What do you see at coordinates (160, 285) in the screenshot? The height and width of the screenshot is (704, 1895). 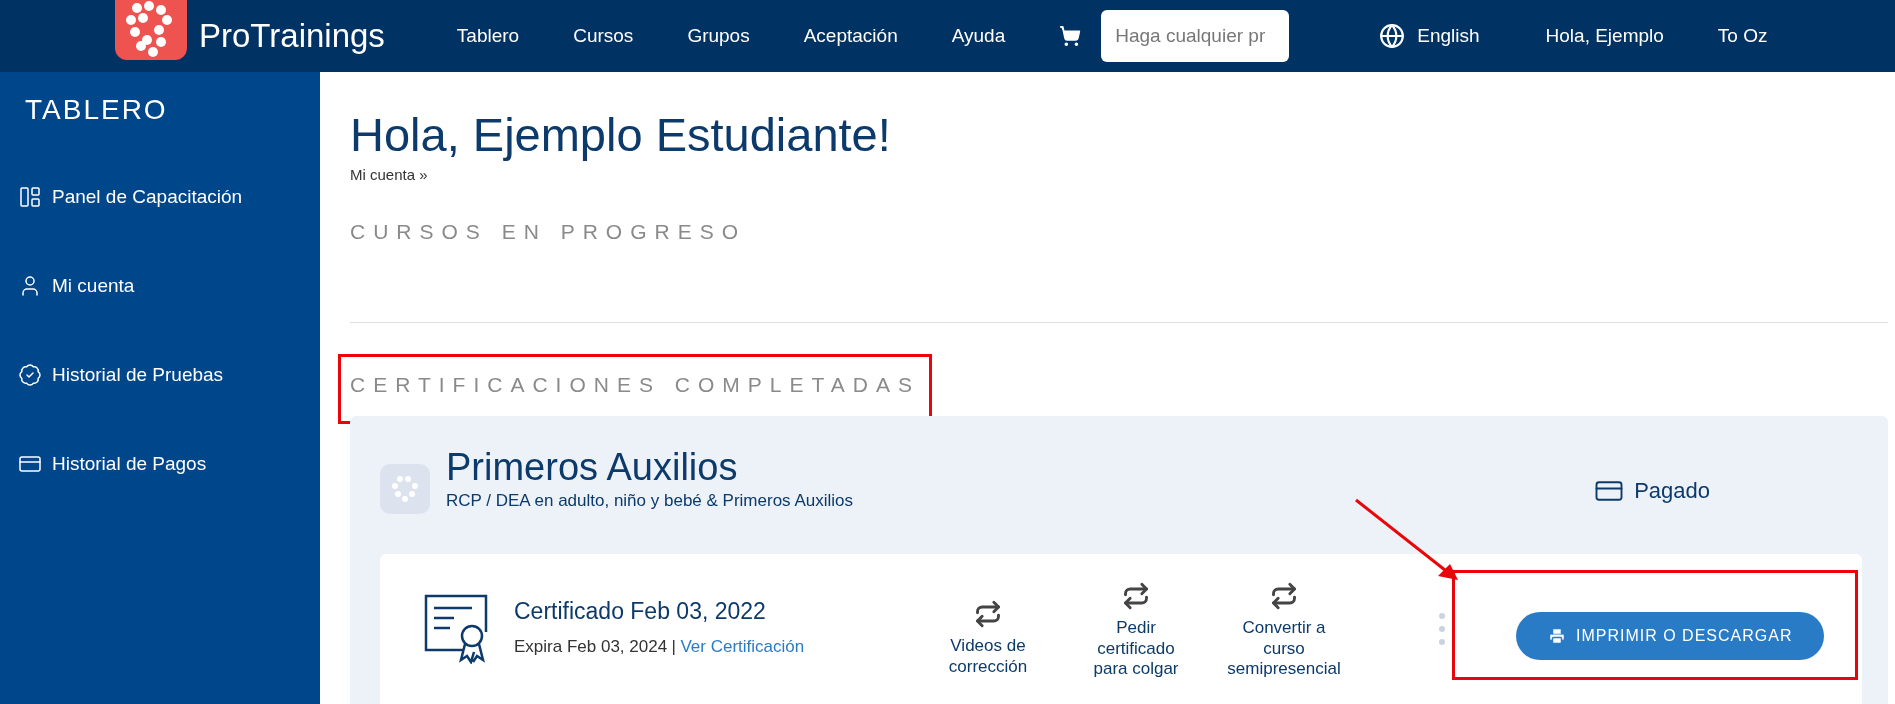 I see `sidebar-item: Mi cuenta` at bounding box center [160, 285].